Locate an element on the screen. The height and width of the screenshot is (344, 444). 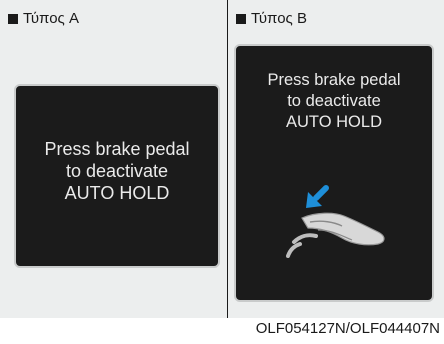
pedal-icon is located at coordinates (305, 238).